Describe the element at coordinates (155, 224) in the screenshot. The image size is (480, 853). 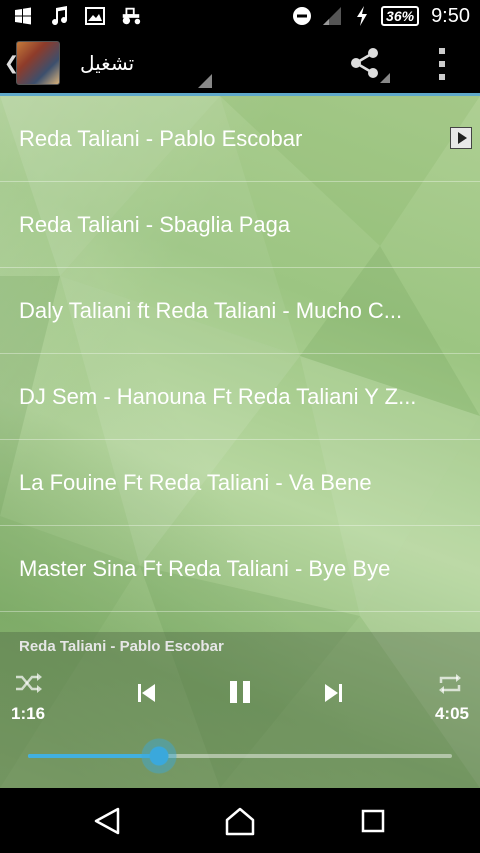
I see `track-title: Reda Taliani - Sbaglia Paga` at that location.